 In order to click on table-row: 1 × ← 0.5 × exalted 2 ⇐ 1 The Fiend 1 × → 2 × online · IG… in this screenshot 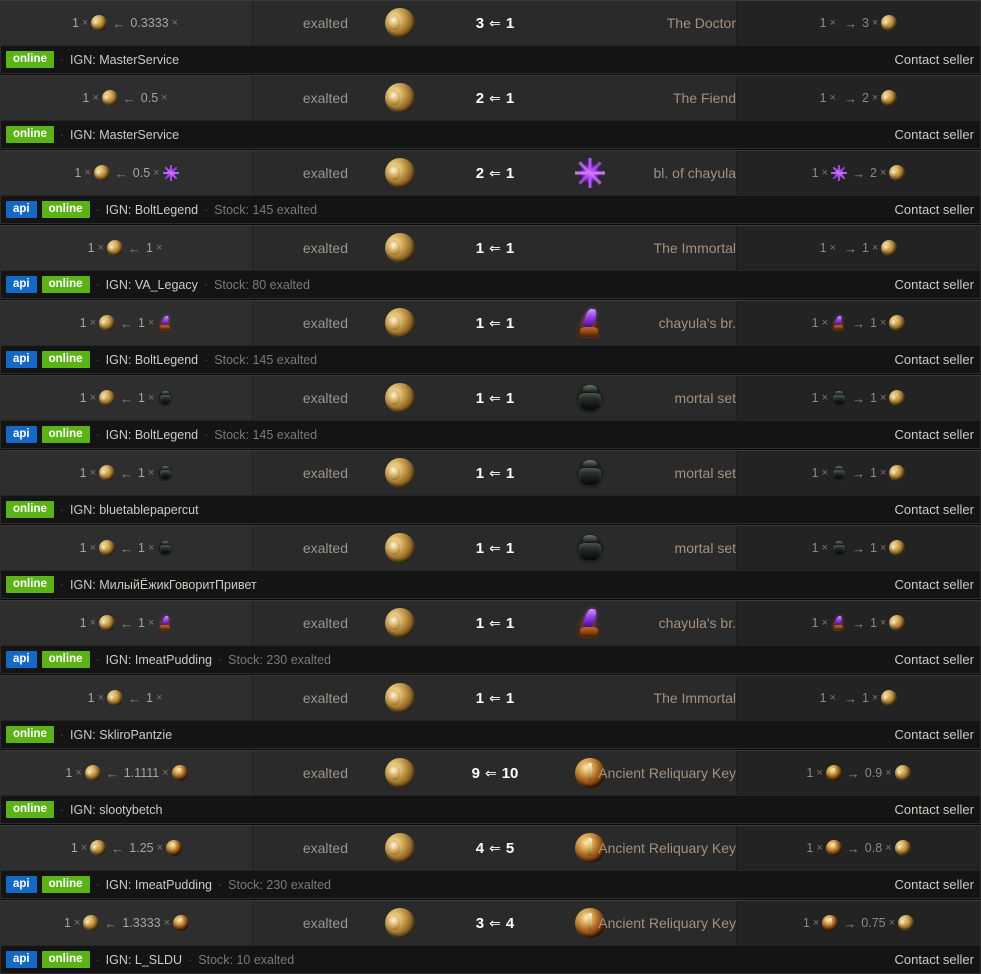, I will do `click(490, 112)`.